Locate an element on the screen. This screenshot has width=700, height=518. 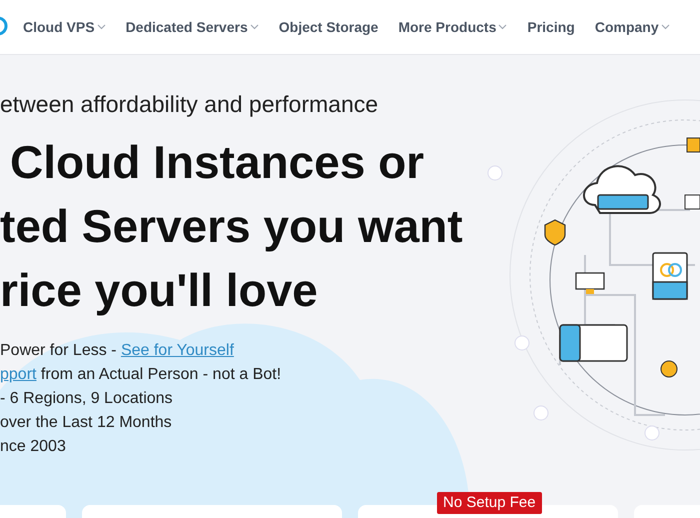
hero-subtitle: etween affordability and performance is located at coordinates (190, 104).